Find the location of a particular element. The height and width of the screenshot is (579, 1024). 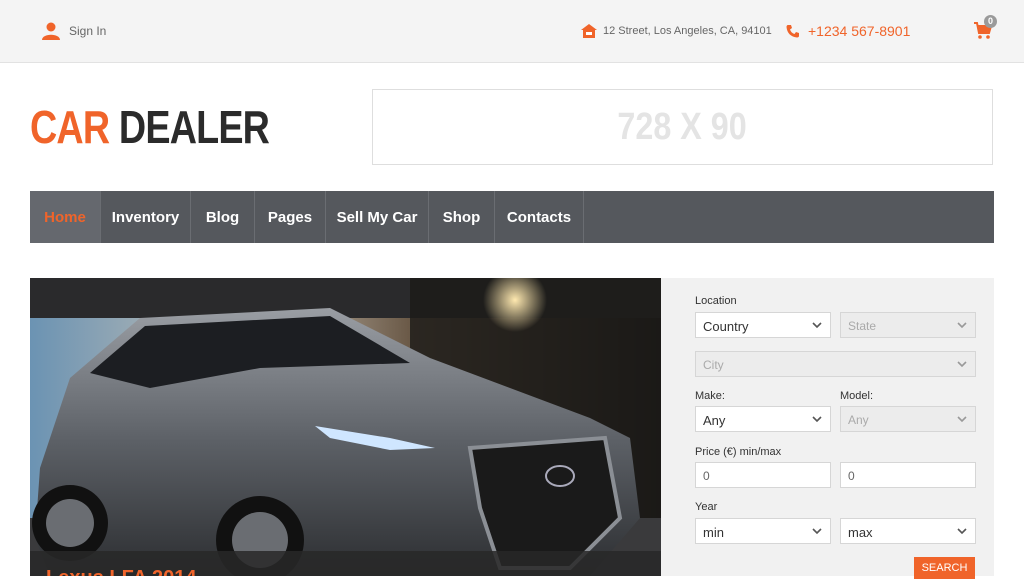

nav-item-shop: Shop is located at coordinates (462, 217).